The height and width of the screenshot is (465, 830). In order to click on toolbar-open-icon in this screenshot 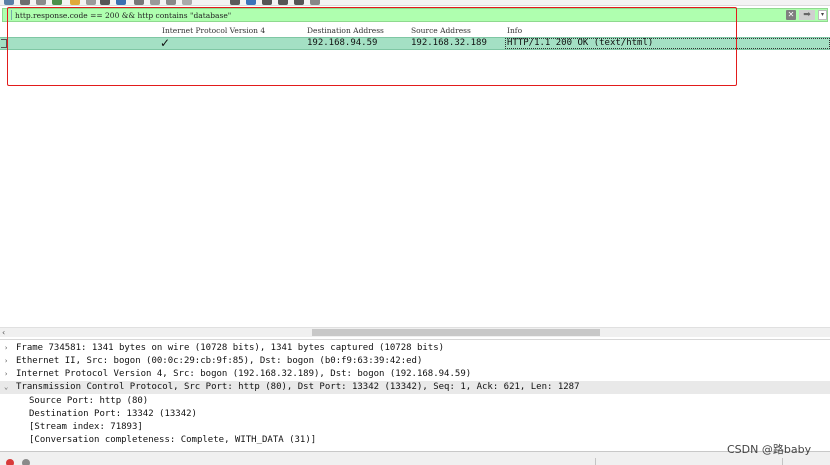, I will do `click(9, 2)`.